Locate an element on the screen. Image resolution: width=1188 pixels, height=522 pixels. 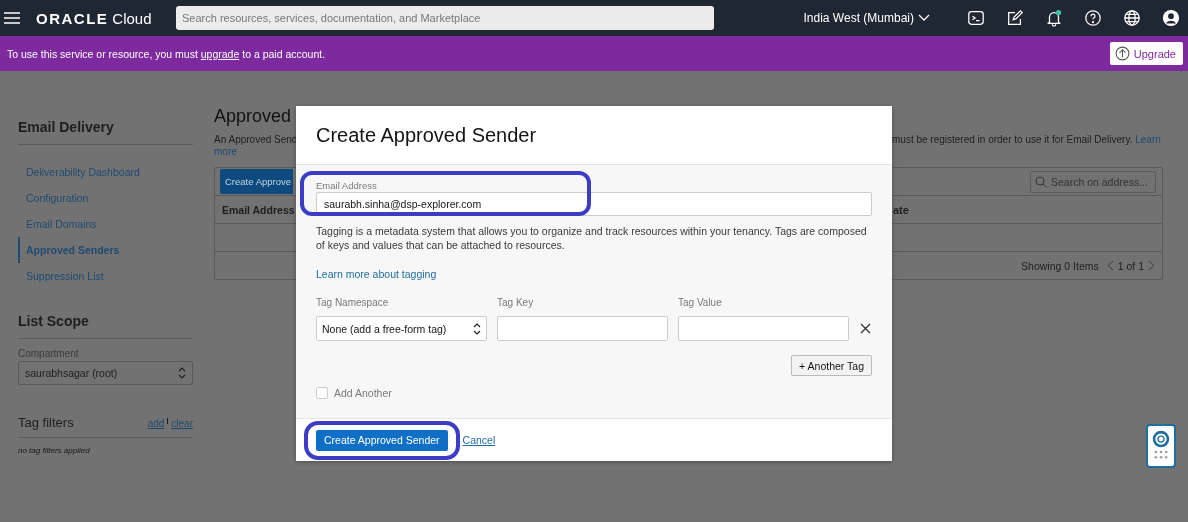
upgrade-message: To use this service or resource, you must upgrade to a paid account. is located at coordinates (166, 53).